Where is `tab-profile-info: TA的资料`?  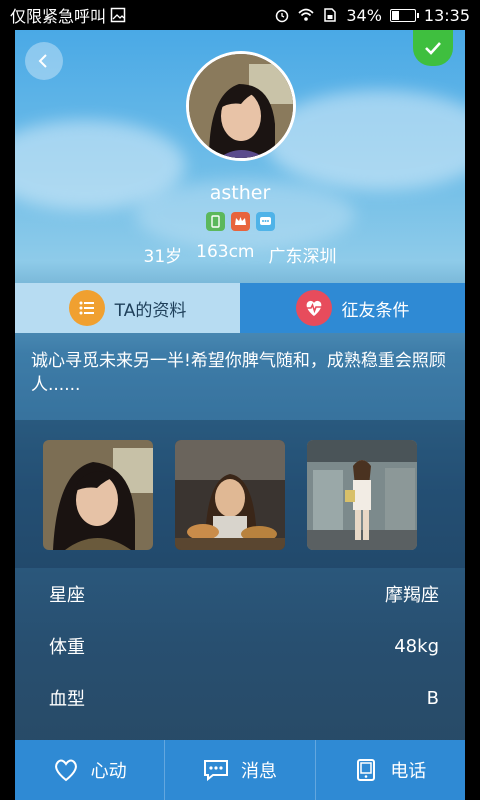 tab-profile-info: TA的资料 is located at coordinates (127, 308).